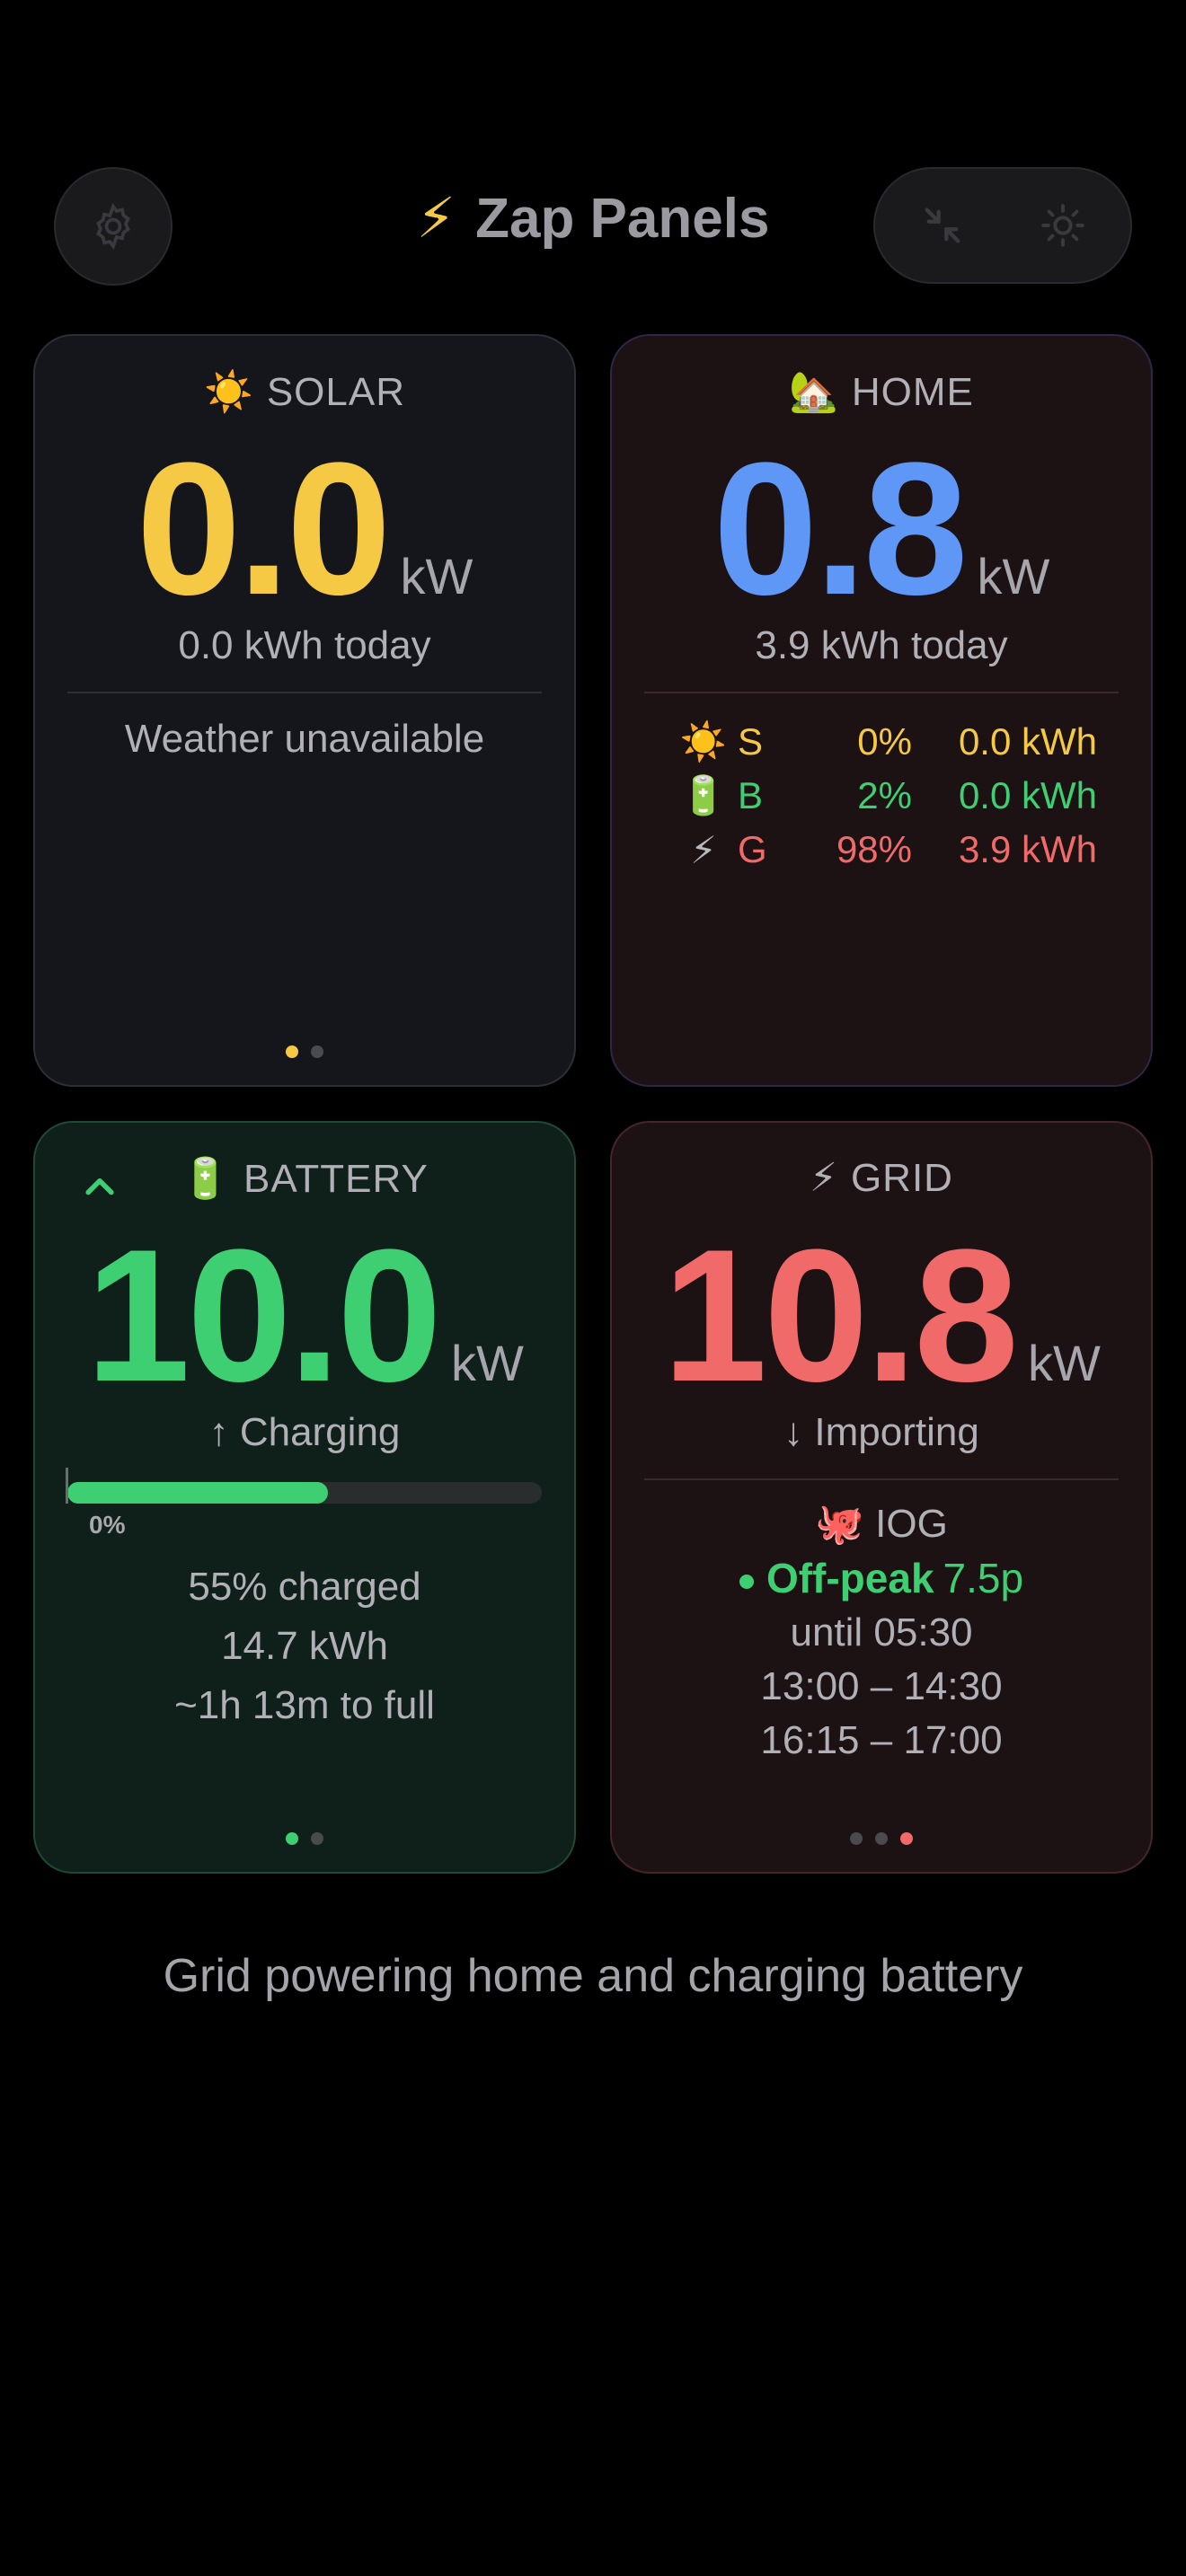 The width and height of the screenshot is (1186, 2576). What do you see at coordinates (304, 1432) in the screenshot?
I see `battery-status: ↑ Charging` at bounding box center [304, 1432].